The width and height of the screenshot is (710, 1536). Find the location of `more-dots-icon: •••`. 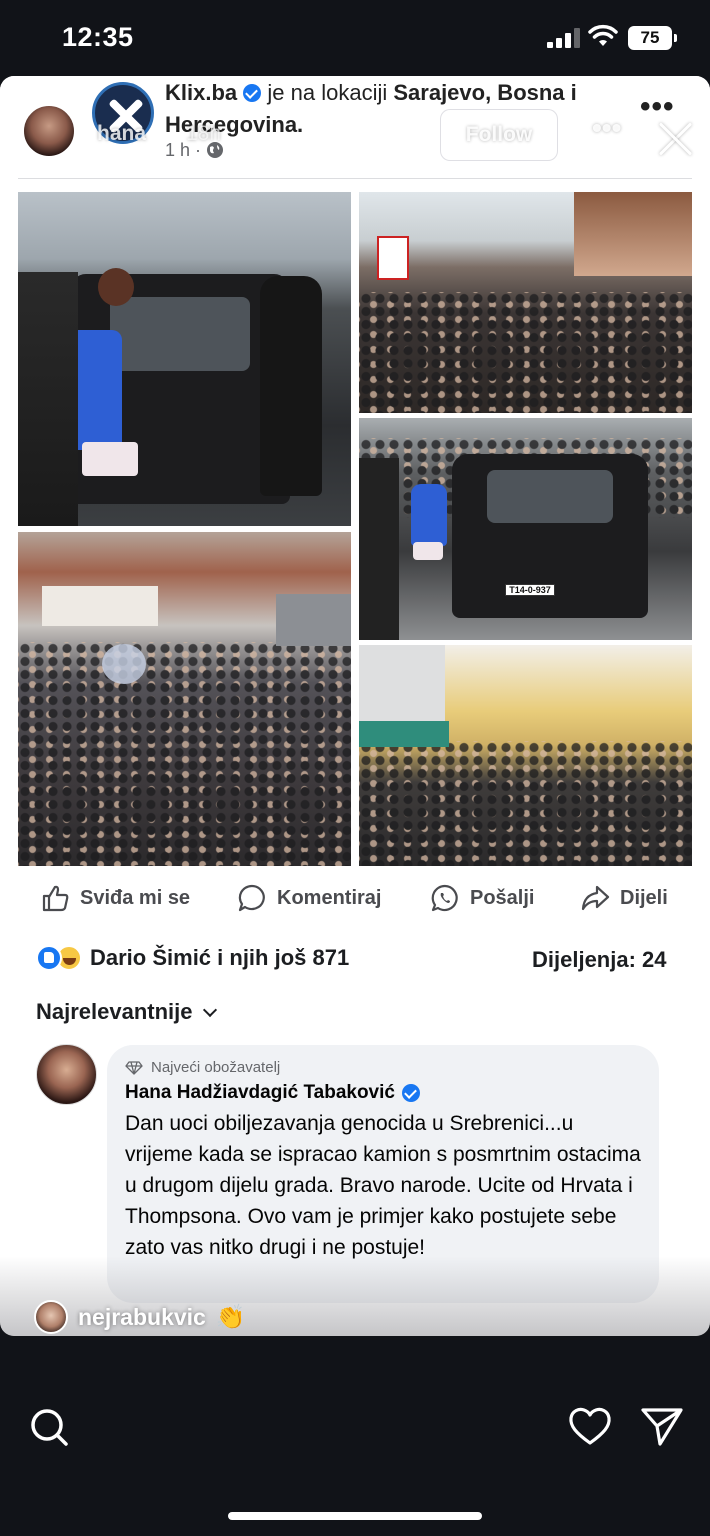

more-dots-icon: ••• is located at coordinates (606, 128).